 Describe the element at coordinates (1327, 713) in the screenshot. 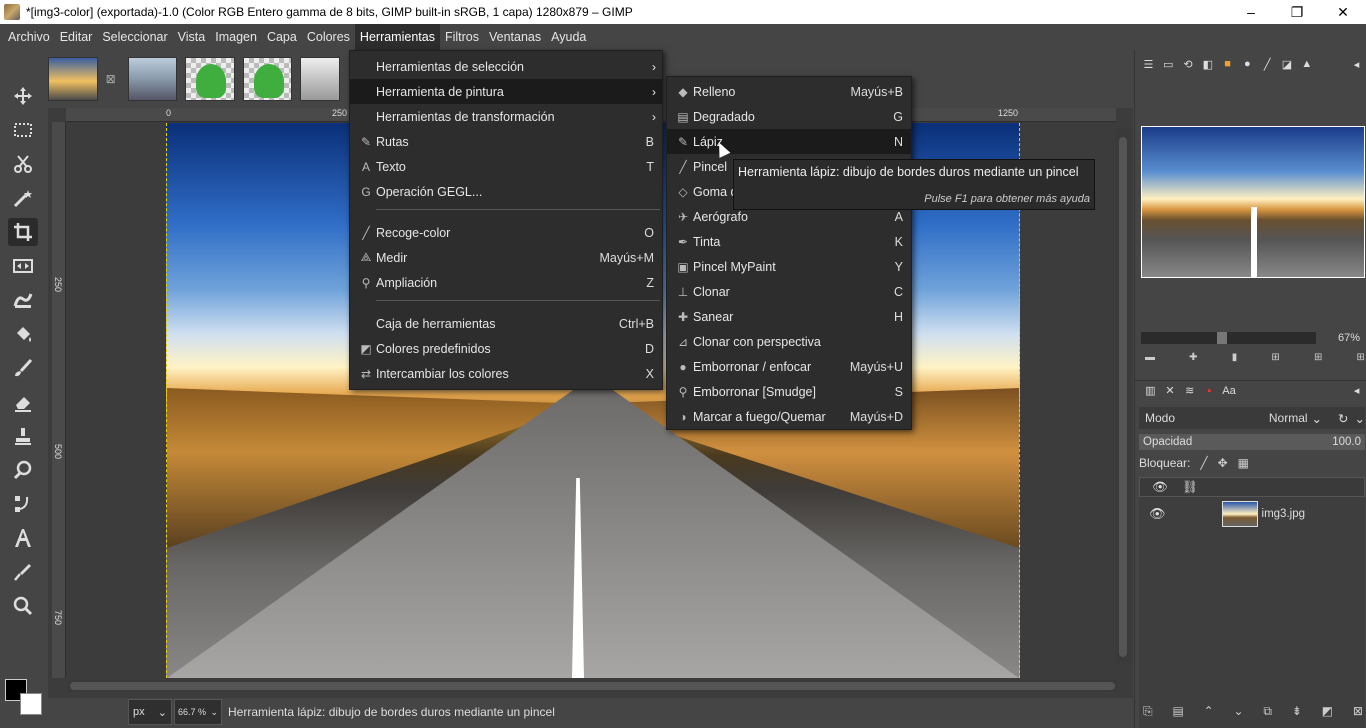

I see `layer-mask-icon: ◩` at that location.